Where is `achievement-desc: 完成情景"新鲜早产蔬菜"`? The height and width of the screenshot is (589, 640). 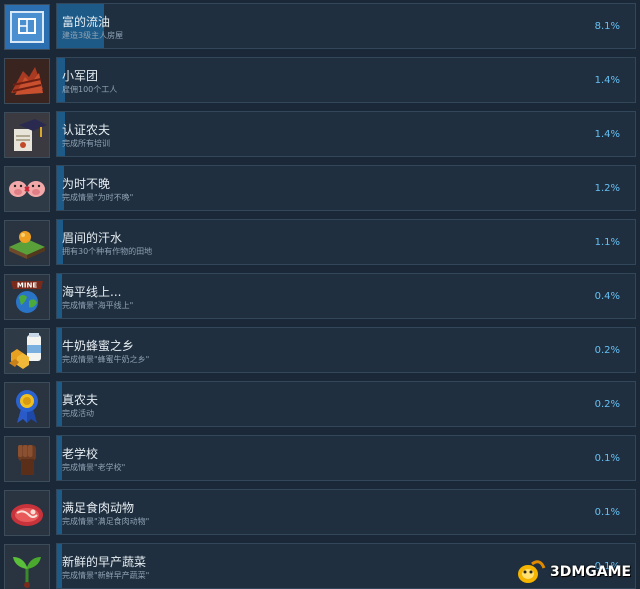 achievement-desc: 完成情景"新鲜早产蔬菜" is located at coordinates (106, 575).